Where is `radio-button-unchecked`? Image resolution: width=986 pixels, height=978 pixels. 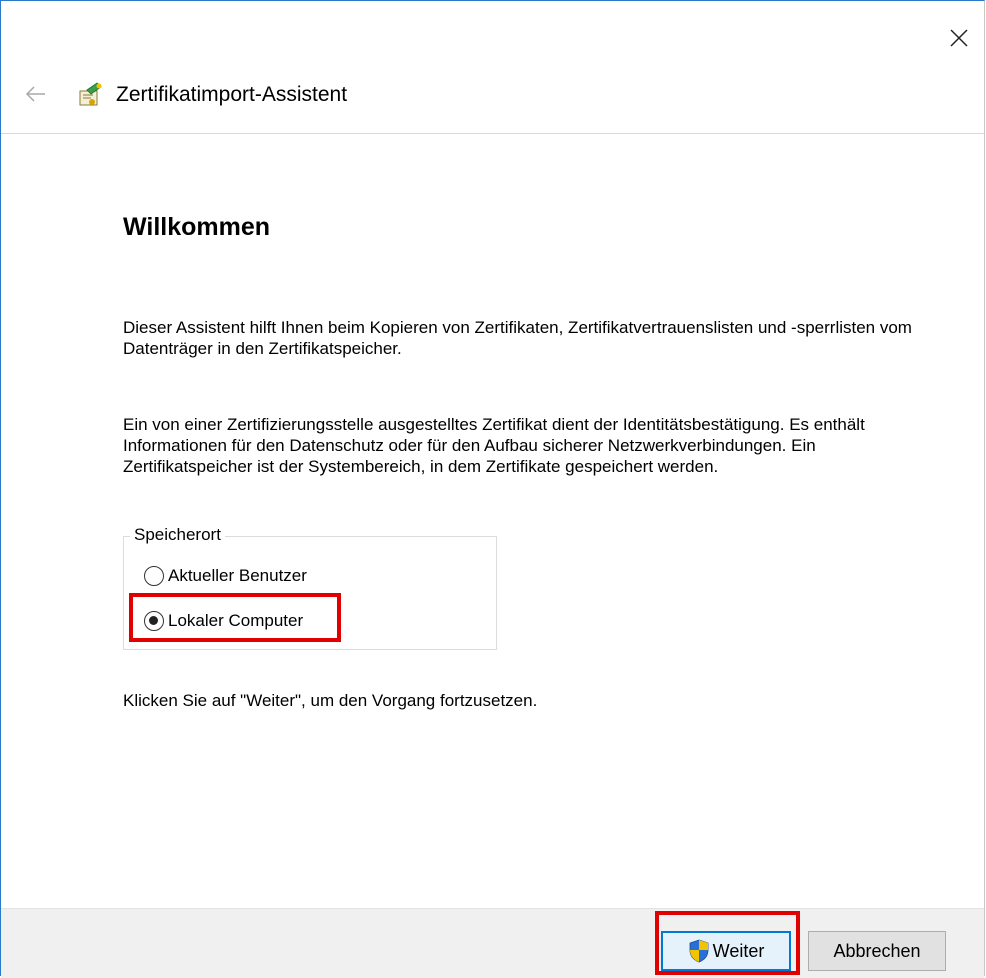
radio-button-unchecked is located at coordinates (154, 576).